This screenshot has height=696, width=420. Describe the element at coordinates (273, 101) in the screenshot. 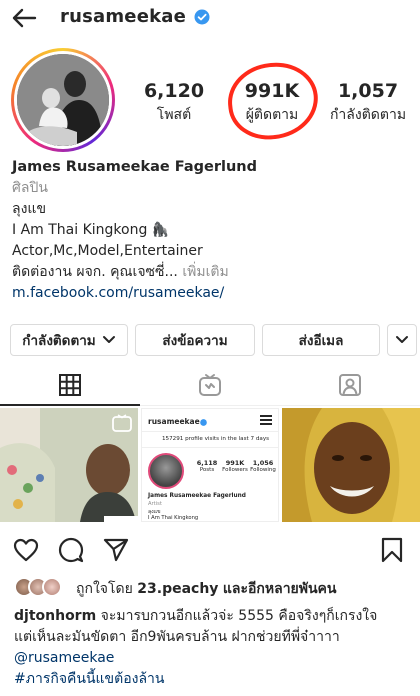

I see `red-highlight-circle` at that location.